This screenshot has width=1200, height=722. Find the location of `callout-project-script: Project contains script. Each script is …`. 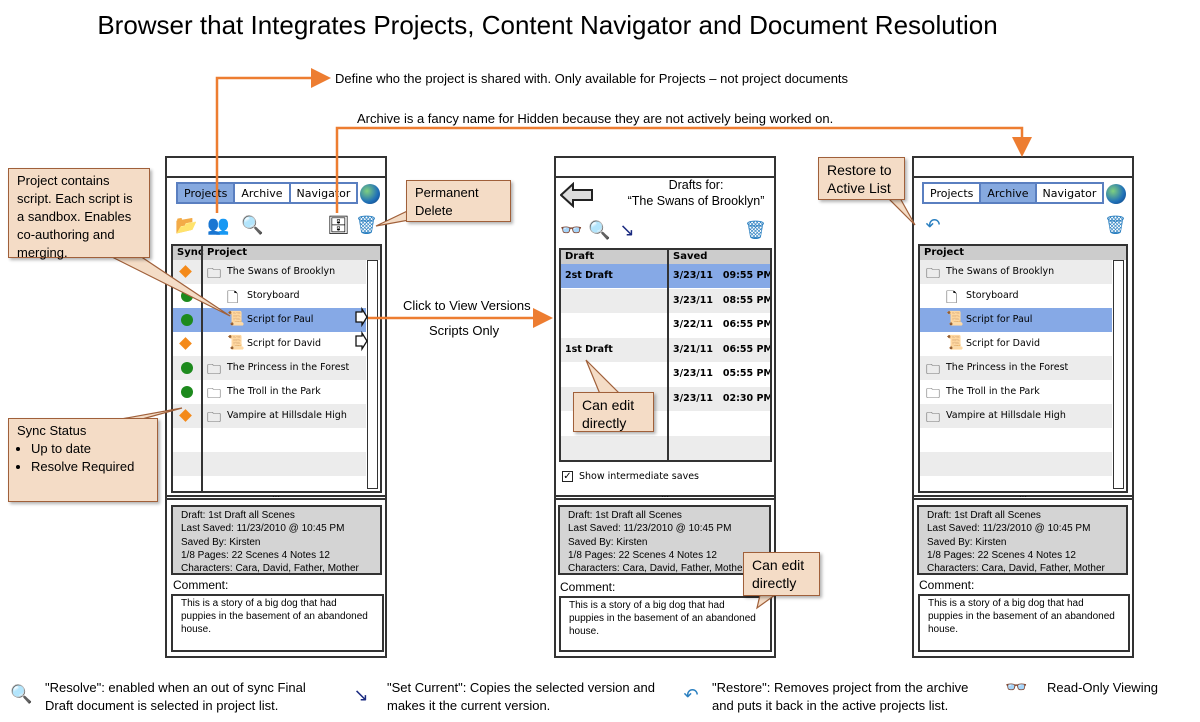

callout-project-script: Project contains script. Each script is … is located at coordinates (79, 214).